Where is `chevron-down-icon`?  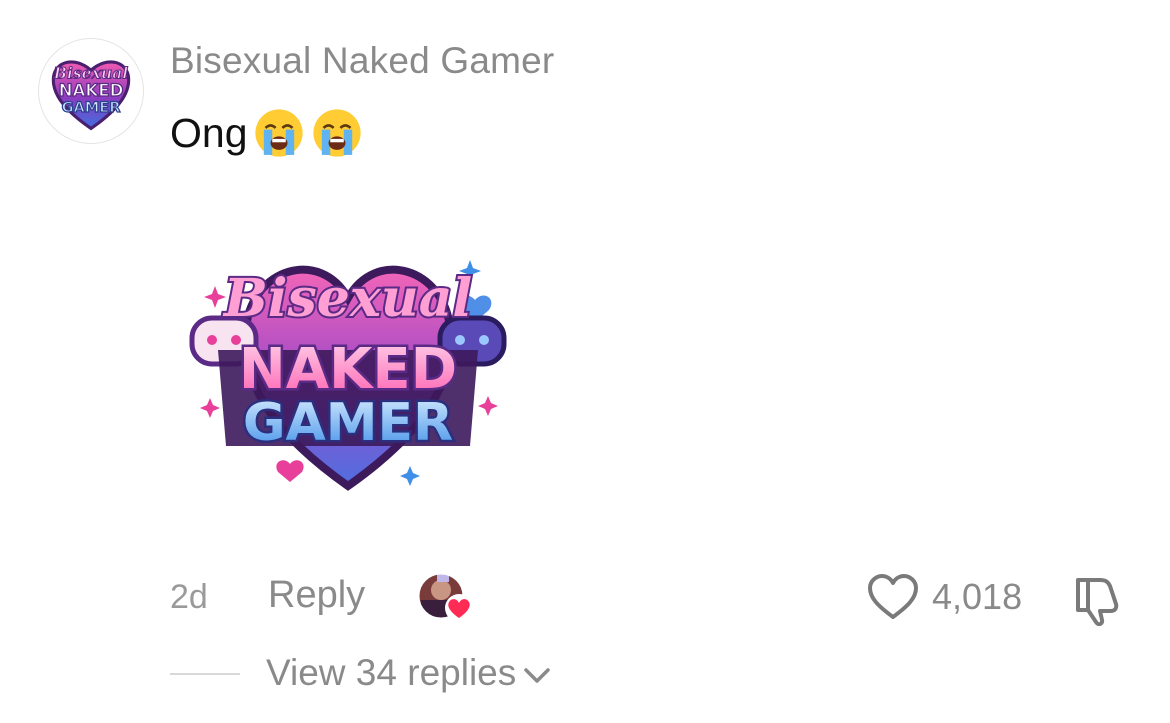 chevron-down-icon is located at coordinates (537, 675).